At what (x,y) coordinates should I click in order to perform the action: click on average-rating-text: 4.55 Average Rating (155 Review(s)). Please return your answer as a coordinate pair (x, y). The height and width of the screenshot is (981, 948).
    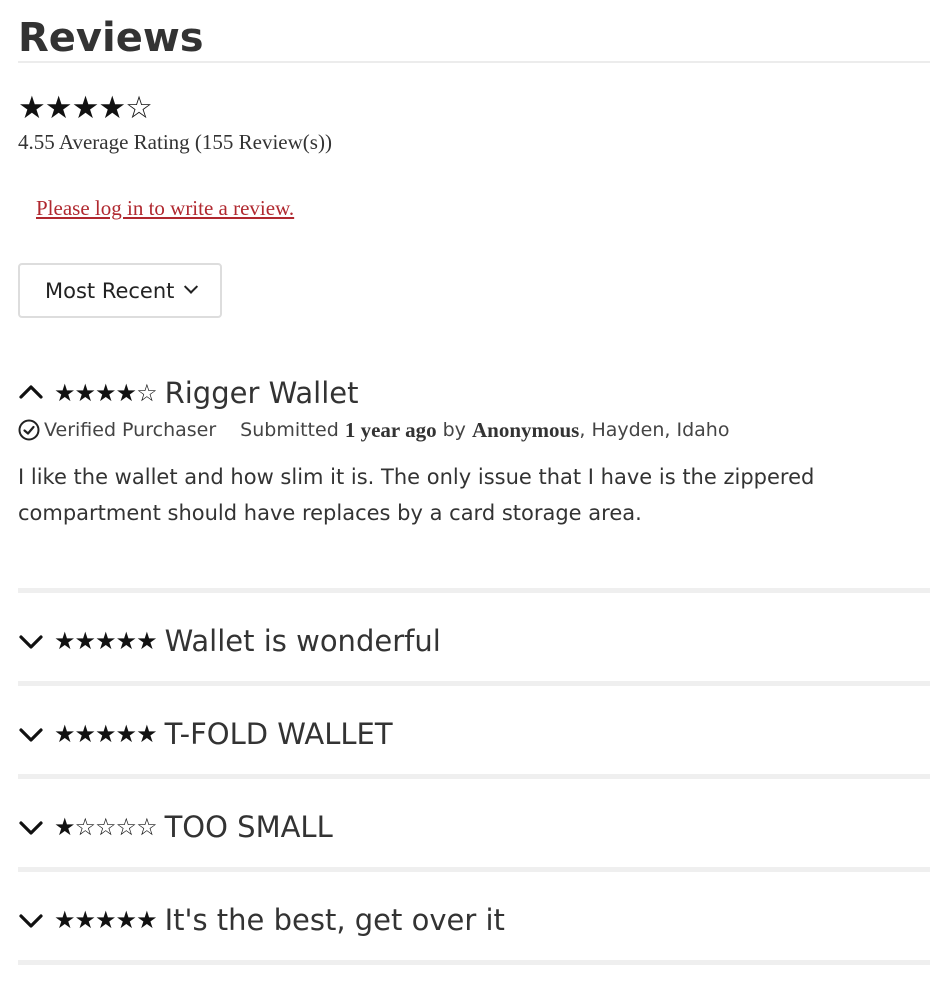
    Looking at the image, I should click on (175, 142).